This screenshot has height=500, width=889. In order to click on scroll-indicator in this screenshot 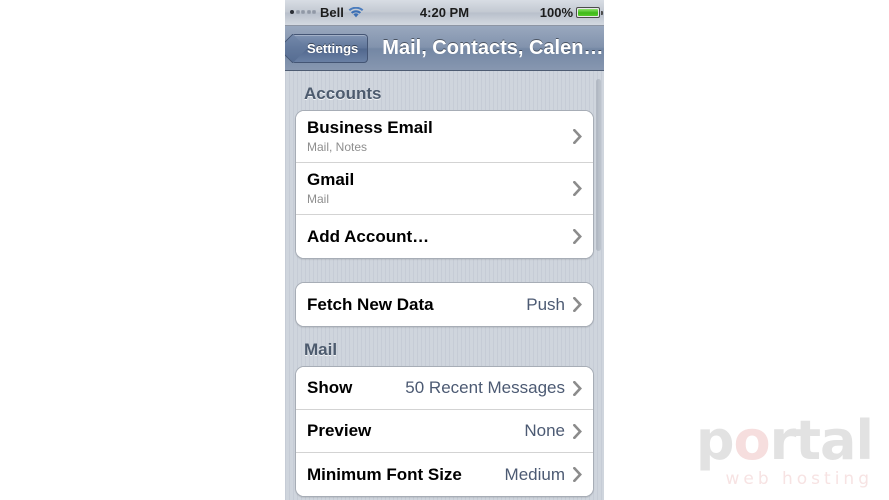, I will do `click(598, 165)`.